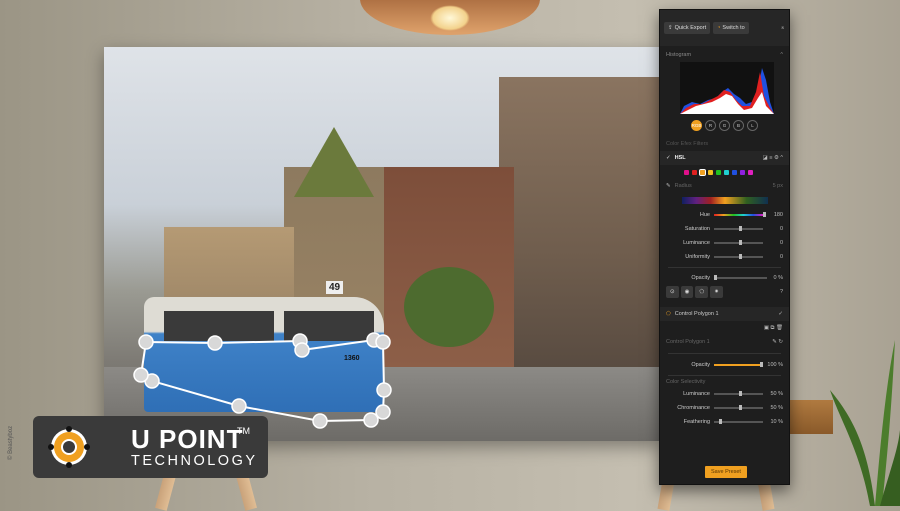 The width and height of the screenshot is (900, 511). What do you see at coordinates (780, 314) in the screenshot?
I see `visible-checkbox: ✓` at bounding box center [780, 314].